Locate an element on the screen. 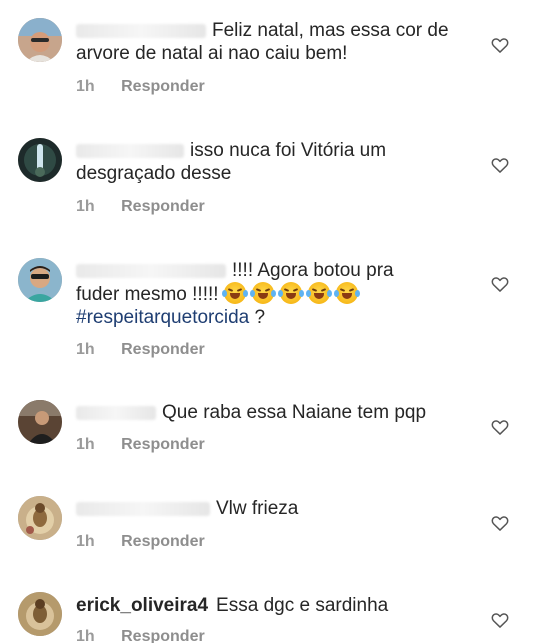  username: erick_oliveira4 is located at coordinates (142, 605).